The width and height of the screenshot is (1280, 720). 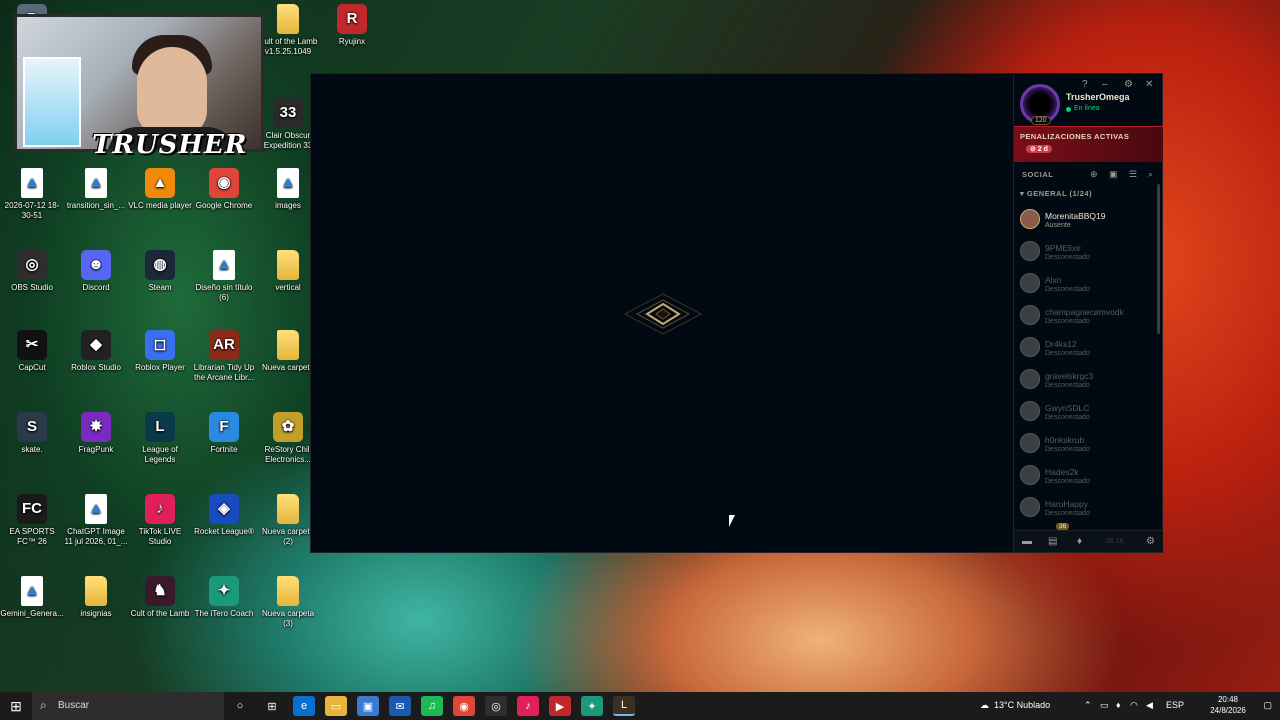 What do you see at coordinates (224, 597) in the screenshot?
I see `desktop-icon: ✦ The iTero Coach` at bounding box center [224, 597].